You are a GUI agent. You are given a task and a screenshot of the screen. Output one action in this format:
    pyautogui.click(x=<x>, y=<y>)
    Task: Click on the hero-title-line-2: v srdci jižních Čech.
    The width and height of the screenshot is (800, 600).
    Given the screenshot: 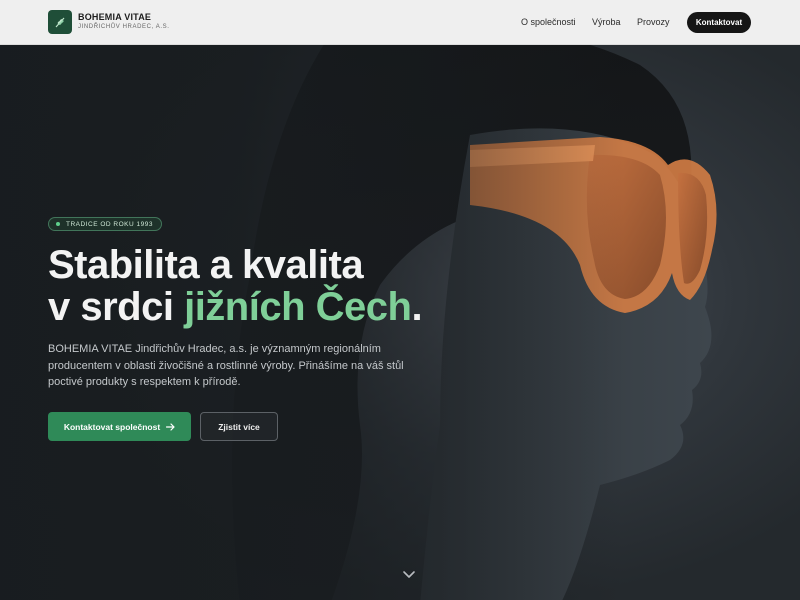 What is the action you would take?
    pyautogui.click(x=235, y=307)
    